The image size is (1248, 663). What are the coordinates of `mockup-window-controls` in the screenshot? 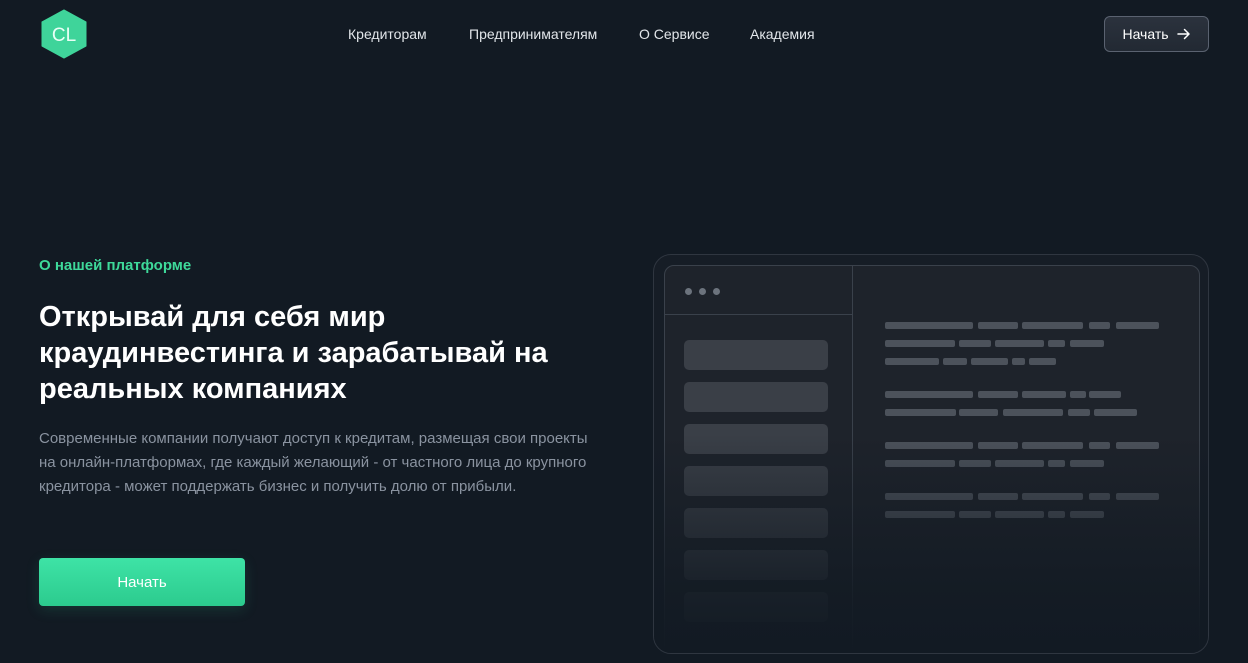 It's located at (759, 290).